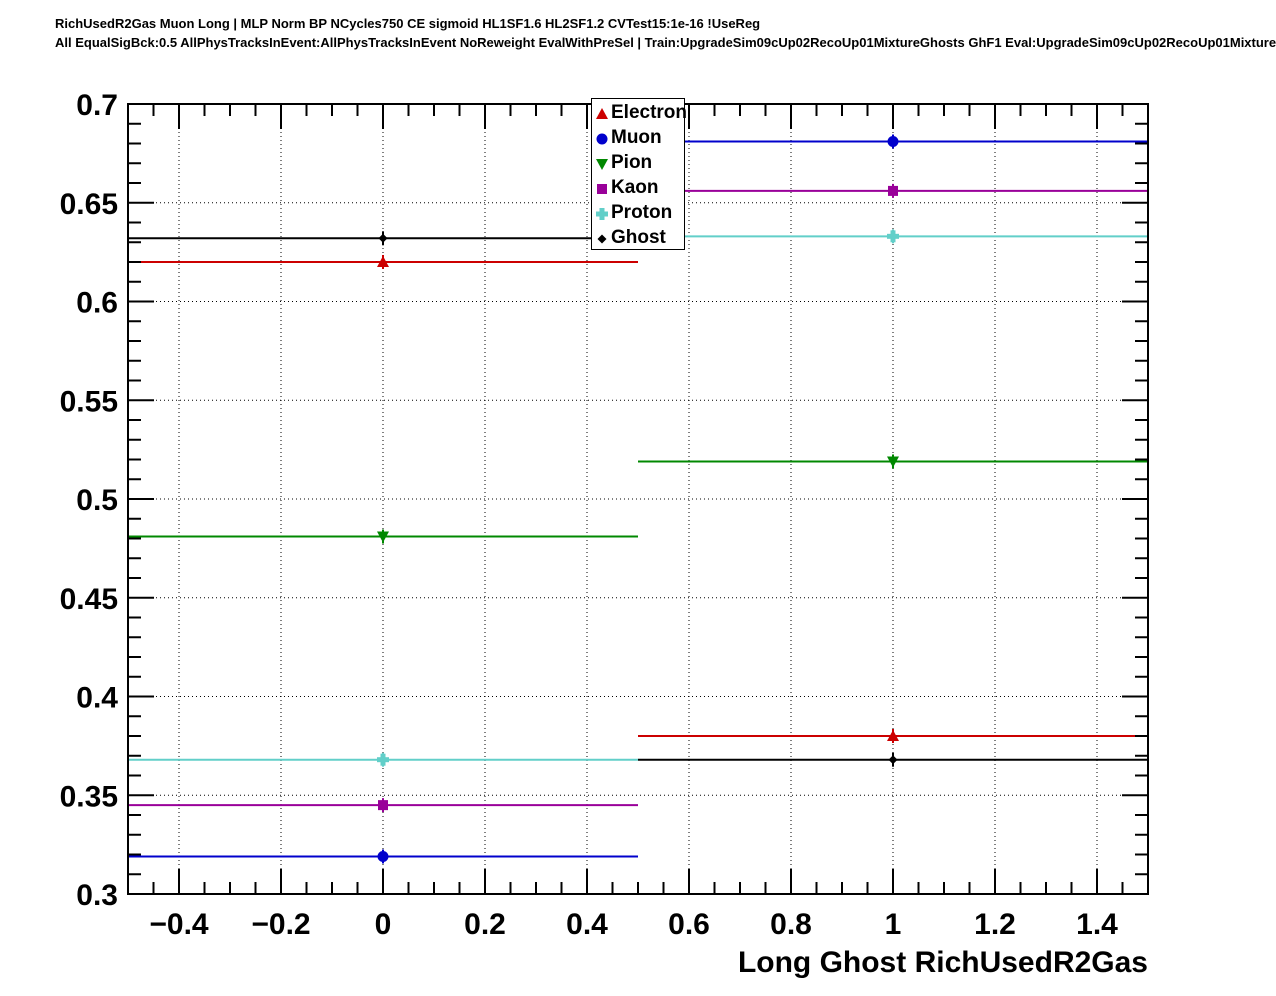  Describe the element at coordinates (89, 204) in the screenshot. I see `y-tick-label: 0.65` at that location.